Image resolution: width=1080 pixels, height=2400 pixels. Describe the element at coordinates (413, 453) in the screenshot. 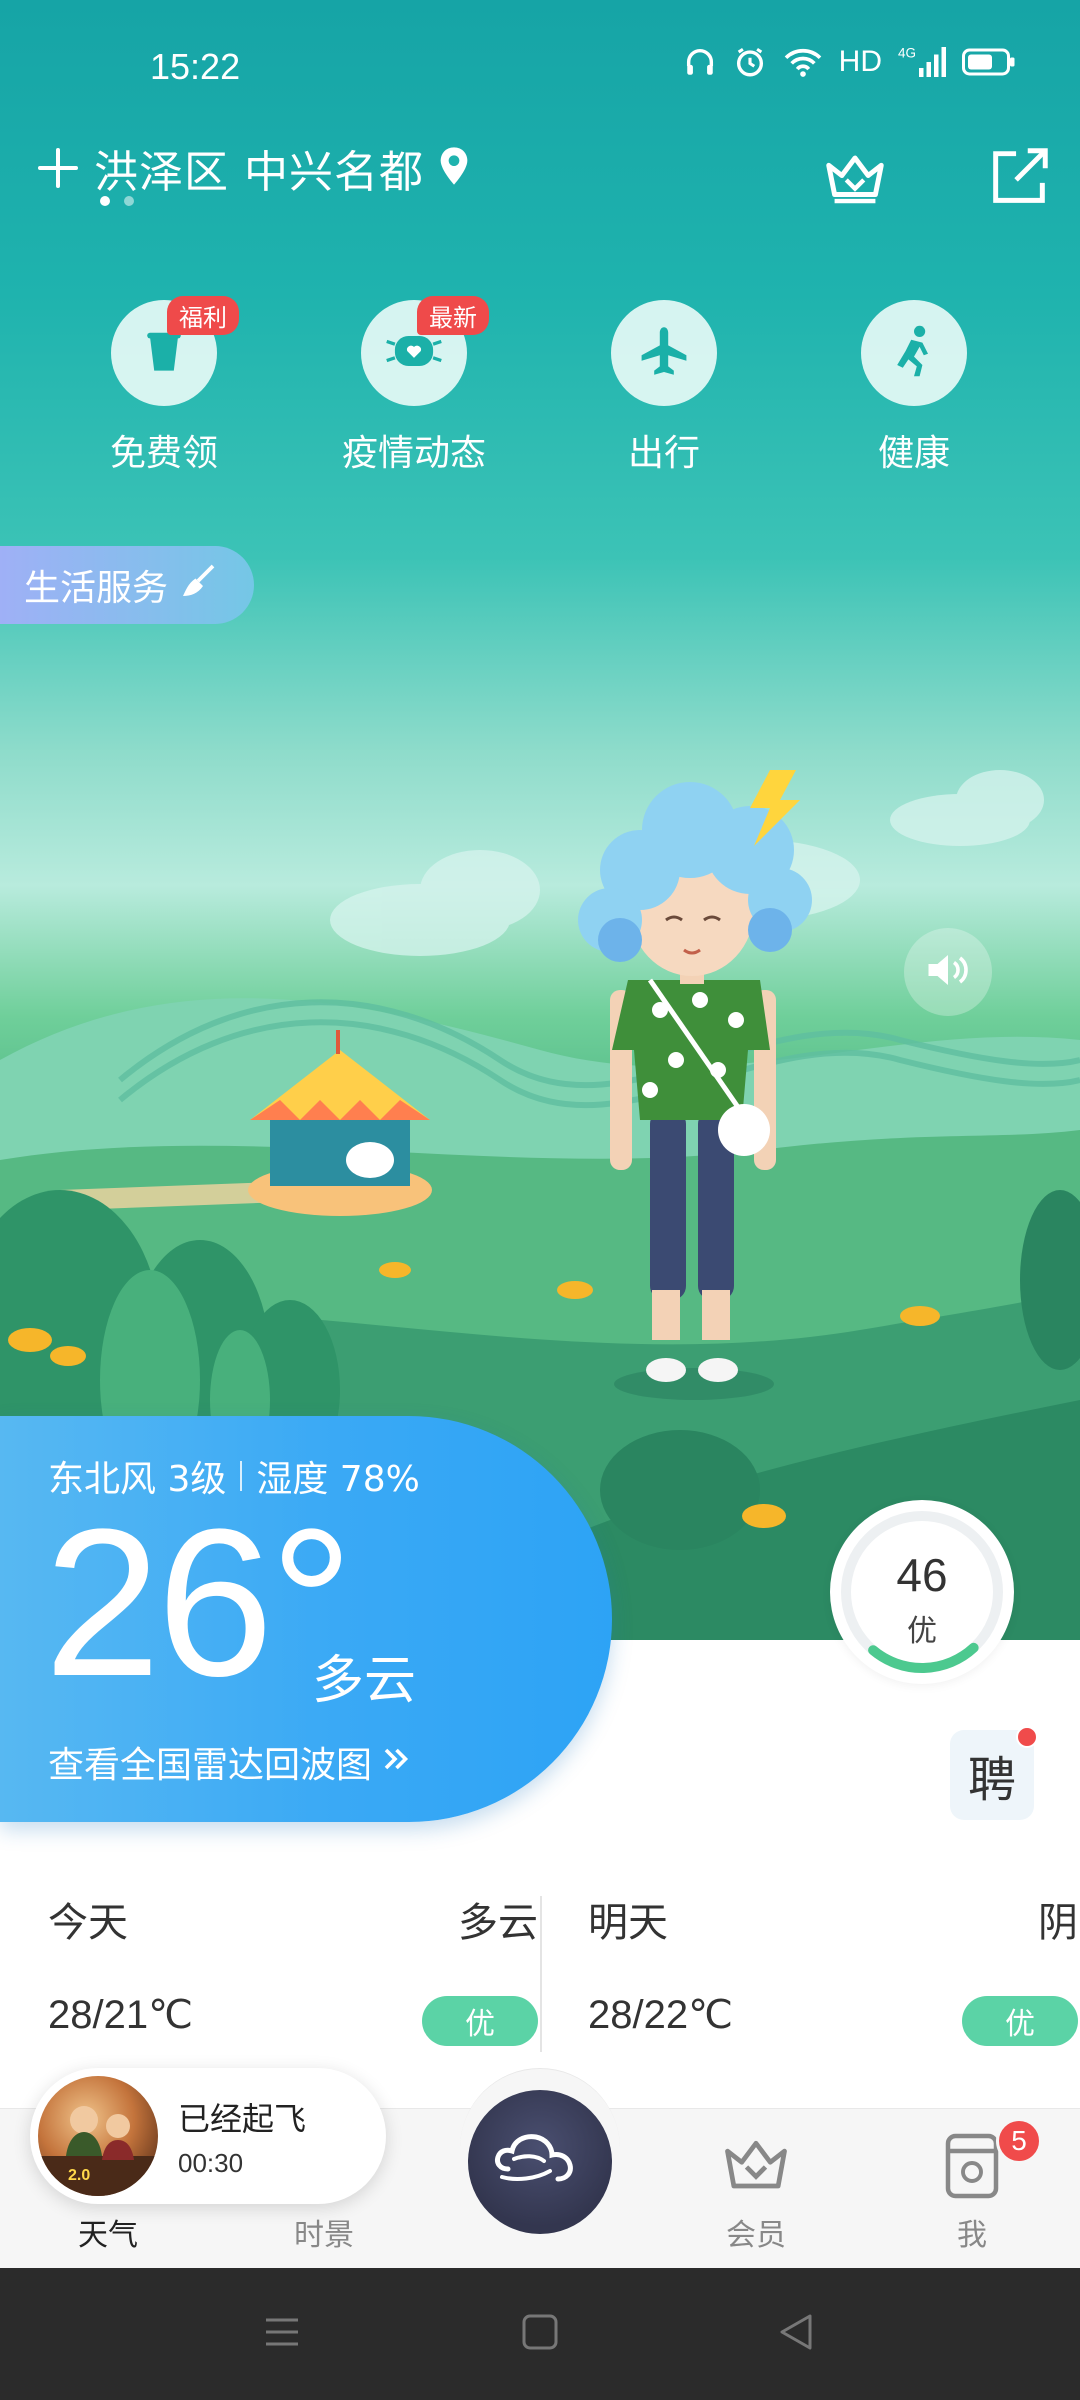

I see `quick-entry-label: 疫情动态` at that location.